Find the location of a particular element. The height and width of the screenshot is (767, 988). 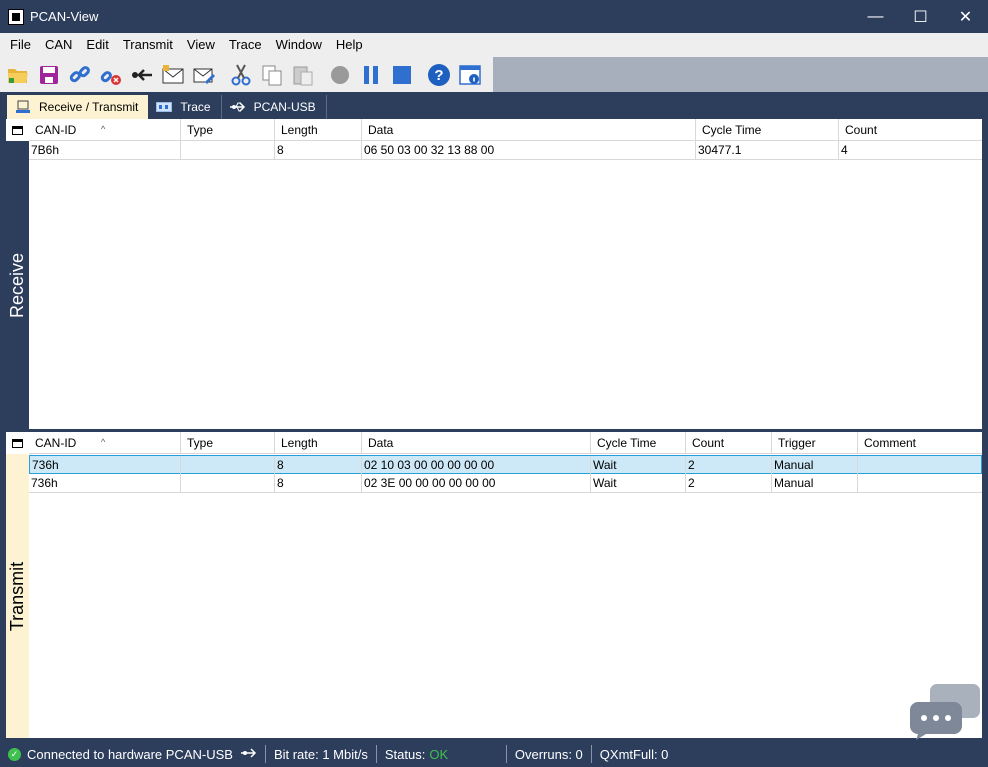

help-icon: ? is located at coordinates (439, 75).